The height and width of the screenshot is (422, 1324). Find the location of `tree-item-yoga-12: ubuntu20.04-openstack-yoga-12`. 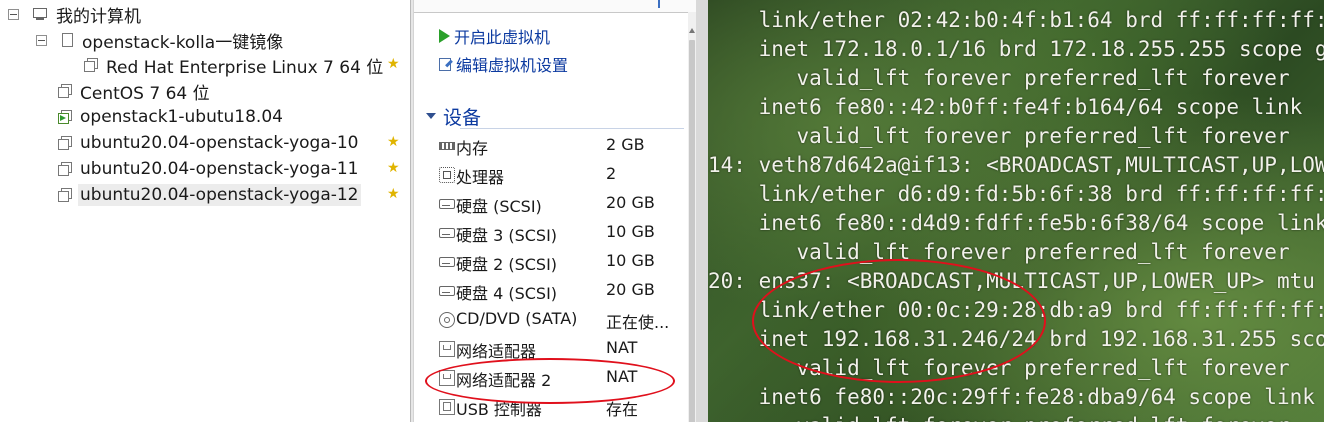

tree-item-yoga-12: ubuntu20.04-openstack-yoga-12 is located at coordinates (209, 195).